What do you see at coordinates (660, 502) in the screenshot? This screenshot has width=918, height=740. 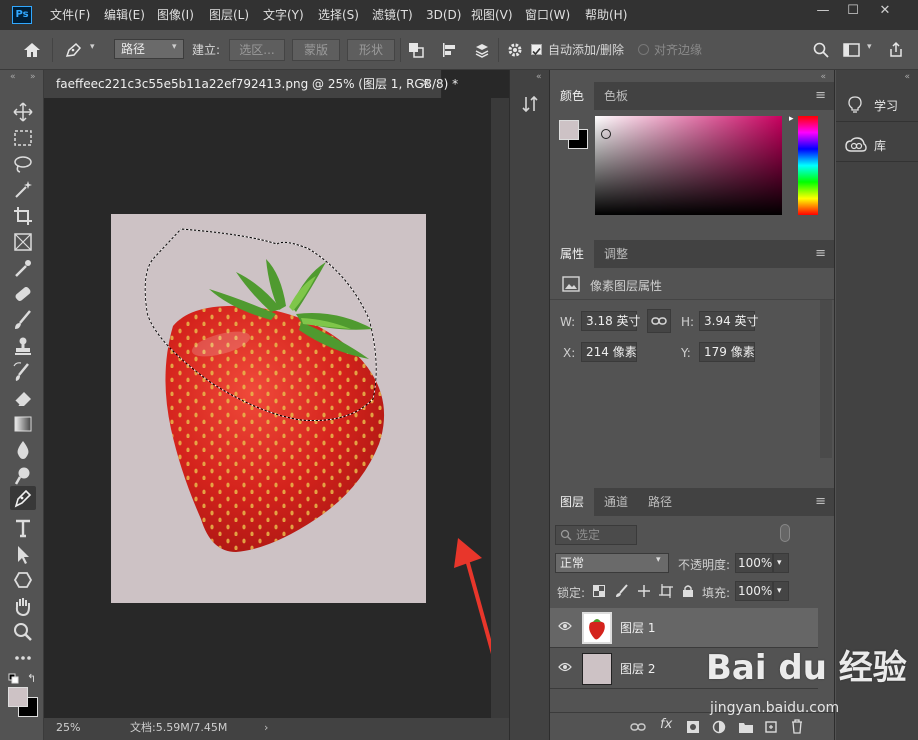 I see `tab-paths: 路径` at bounding box center [660, 502].